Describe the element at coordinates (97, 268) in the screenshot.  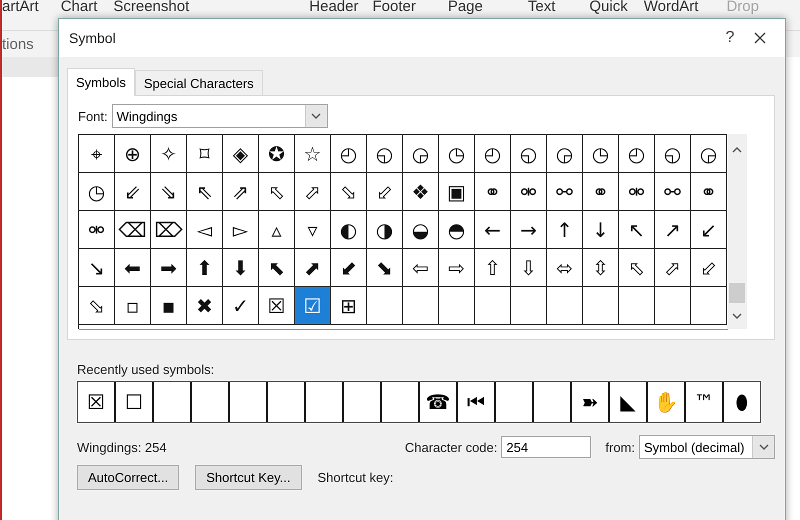
I see `symbol-cell: ↘` at that location.